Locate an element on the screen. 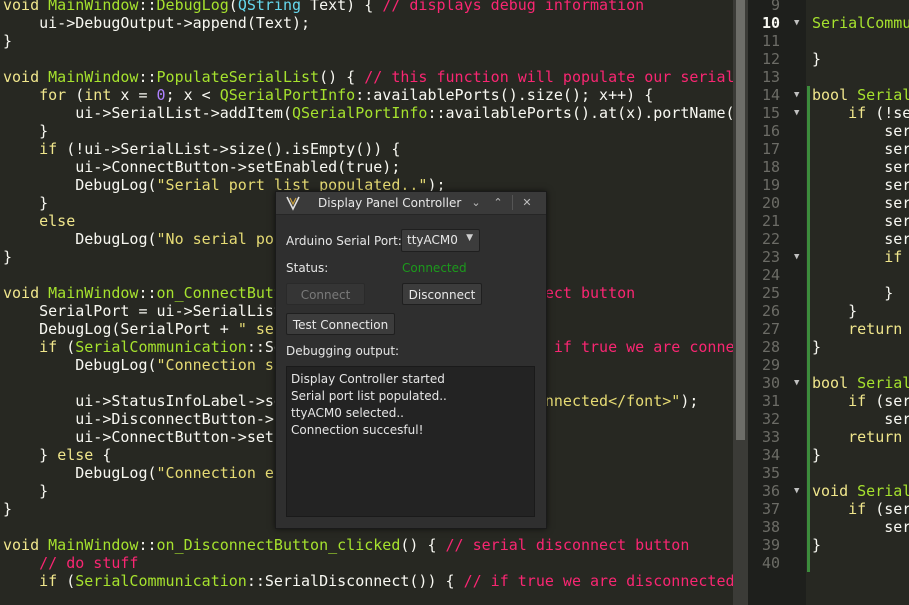  line-number: 10 is located at coordinates (770, 23).